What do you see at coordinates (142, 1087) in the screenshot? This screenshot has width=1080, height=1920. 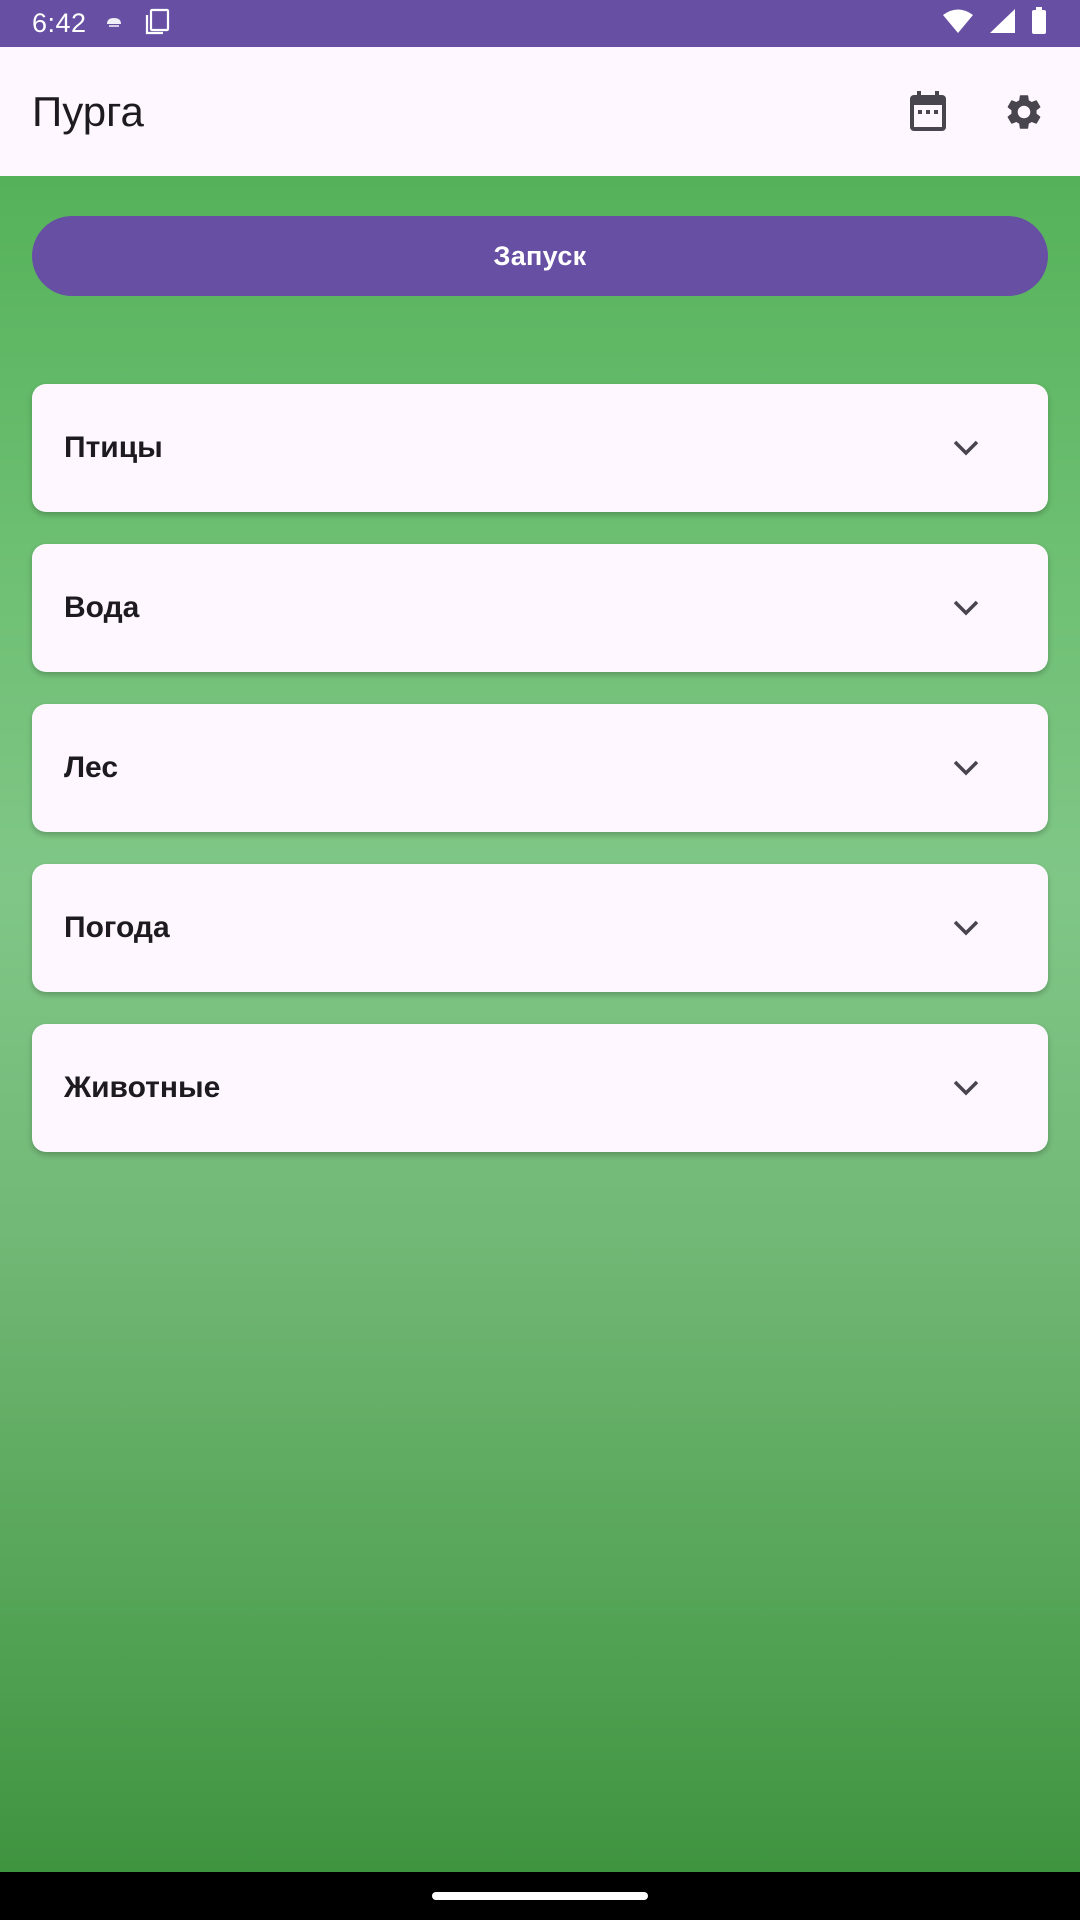 I see `section-label: Животные` at bounding box center [142, 1087].